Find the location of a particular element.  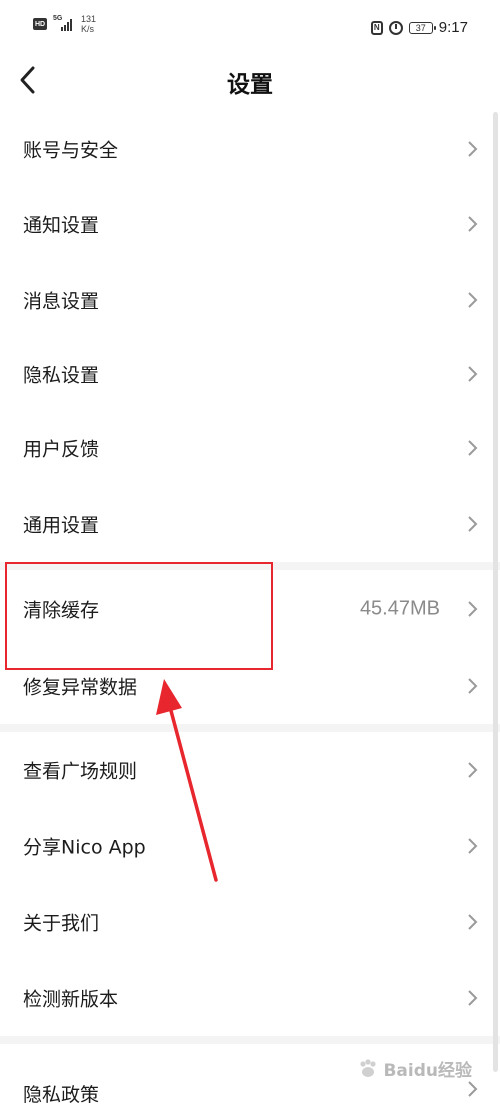

cache-size-value: 45.47MB is located at coordinates (399, 608).